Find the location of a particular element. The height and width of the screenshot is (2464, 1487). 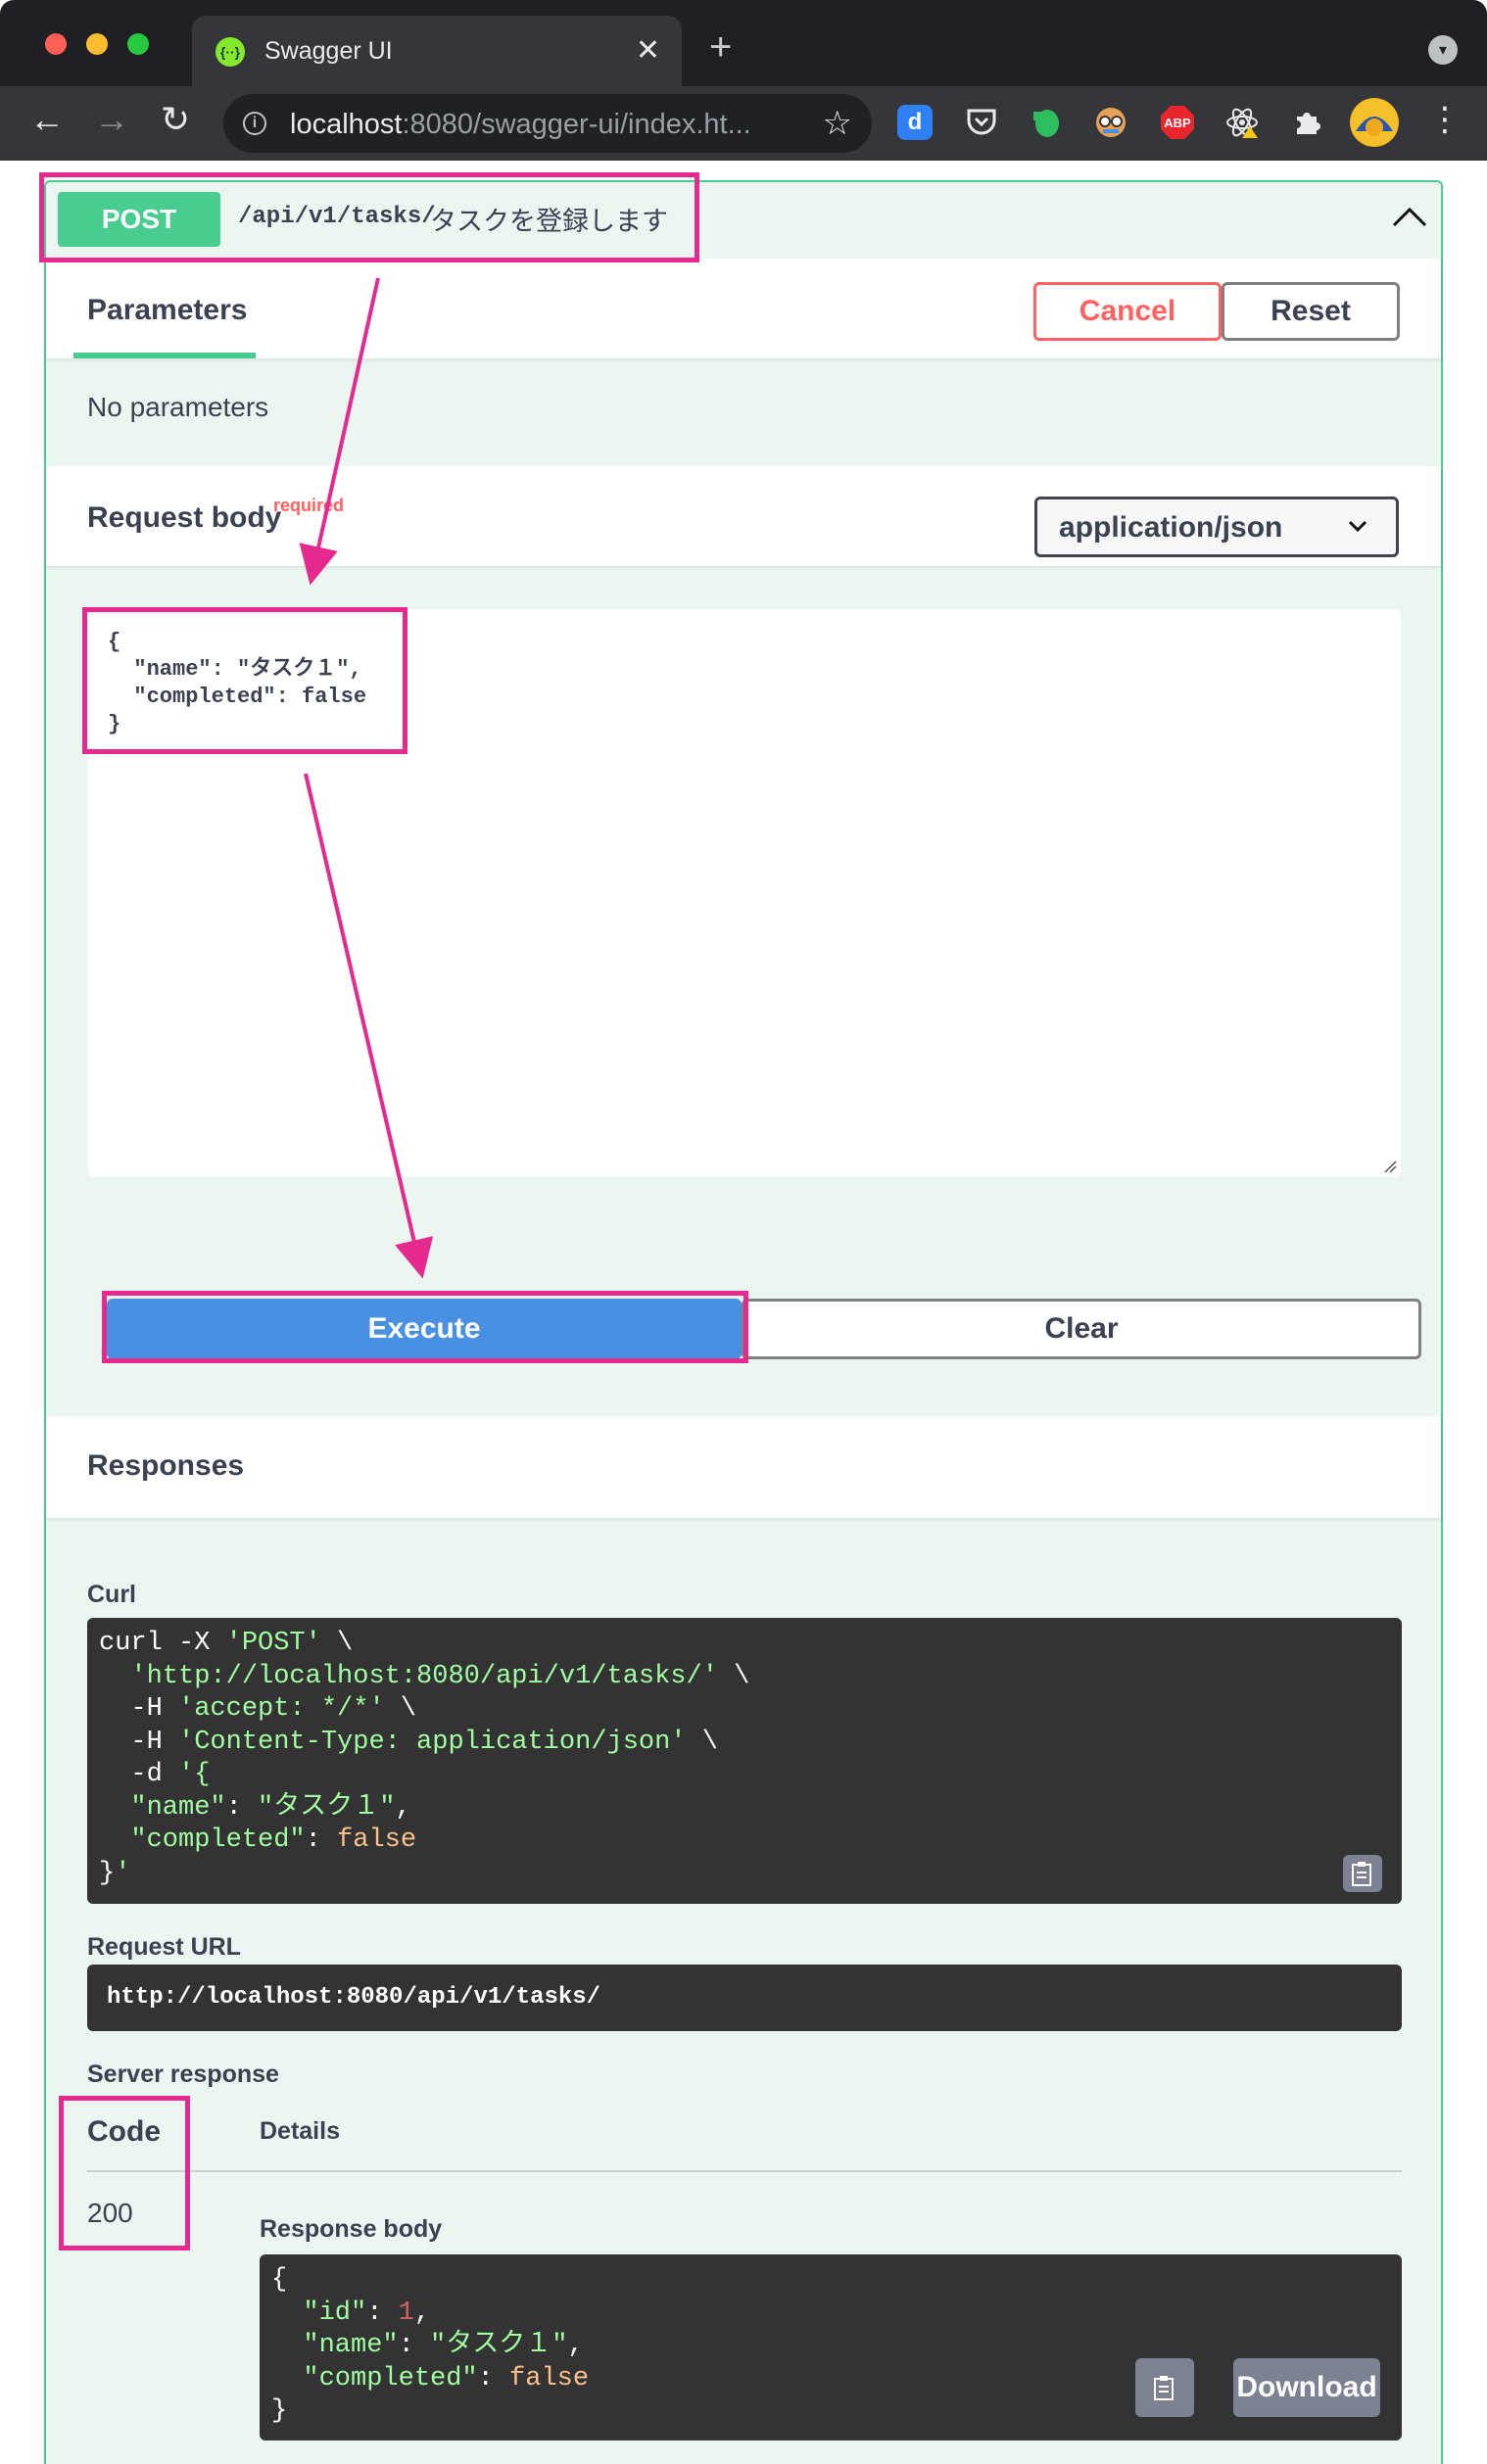

annotation-arrows is located at coordinates (366, 778).